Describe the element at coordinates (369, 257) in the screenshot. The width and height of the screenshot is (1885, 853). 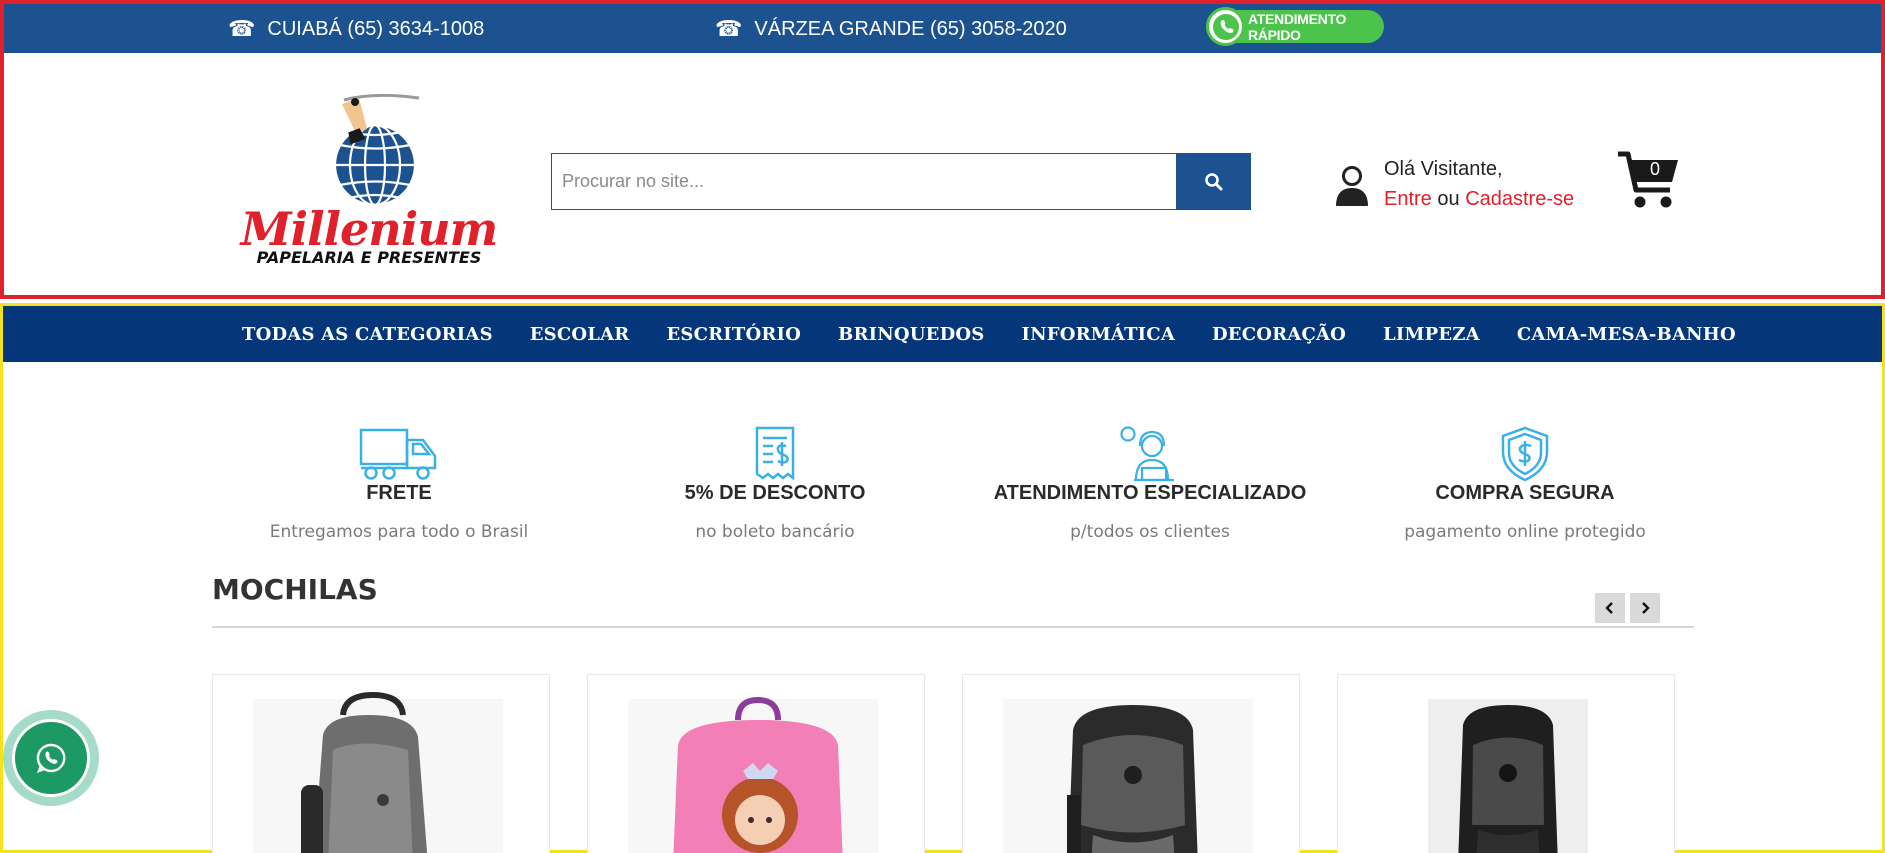
I see `logo-tagline: PAPELARIA E PRESENTES` at that location.